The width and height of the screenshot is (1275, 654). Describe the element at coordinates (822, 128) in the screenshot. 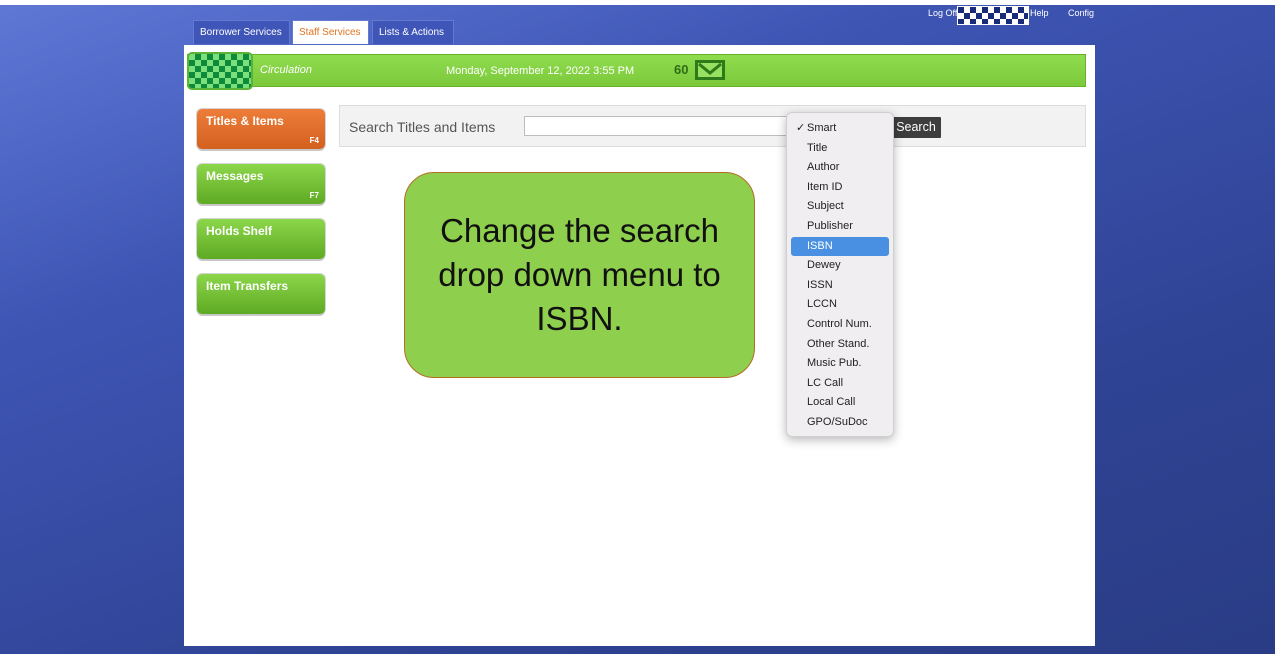

I see `option-label: Smart` at that location.